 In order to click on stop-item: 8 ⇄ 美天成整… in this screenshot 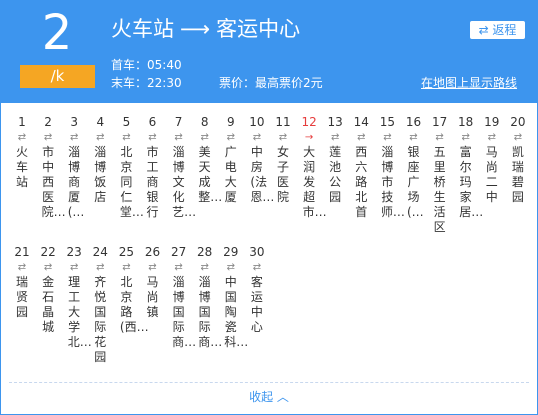, I will do `click(207, 159)`.